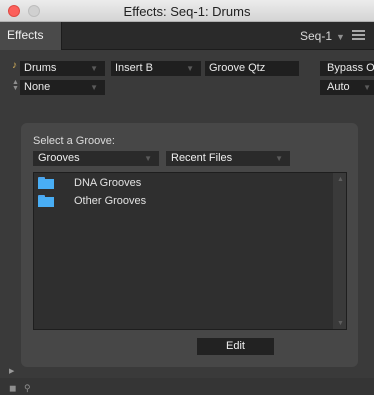  What do you see at coordinates (340, 323) in the screenshot?
I see `scroll-down-icon: ▼` at bounding box center [340, 323].